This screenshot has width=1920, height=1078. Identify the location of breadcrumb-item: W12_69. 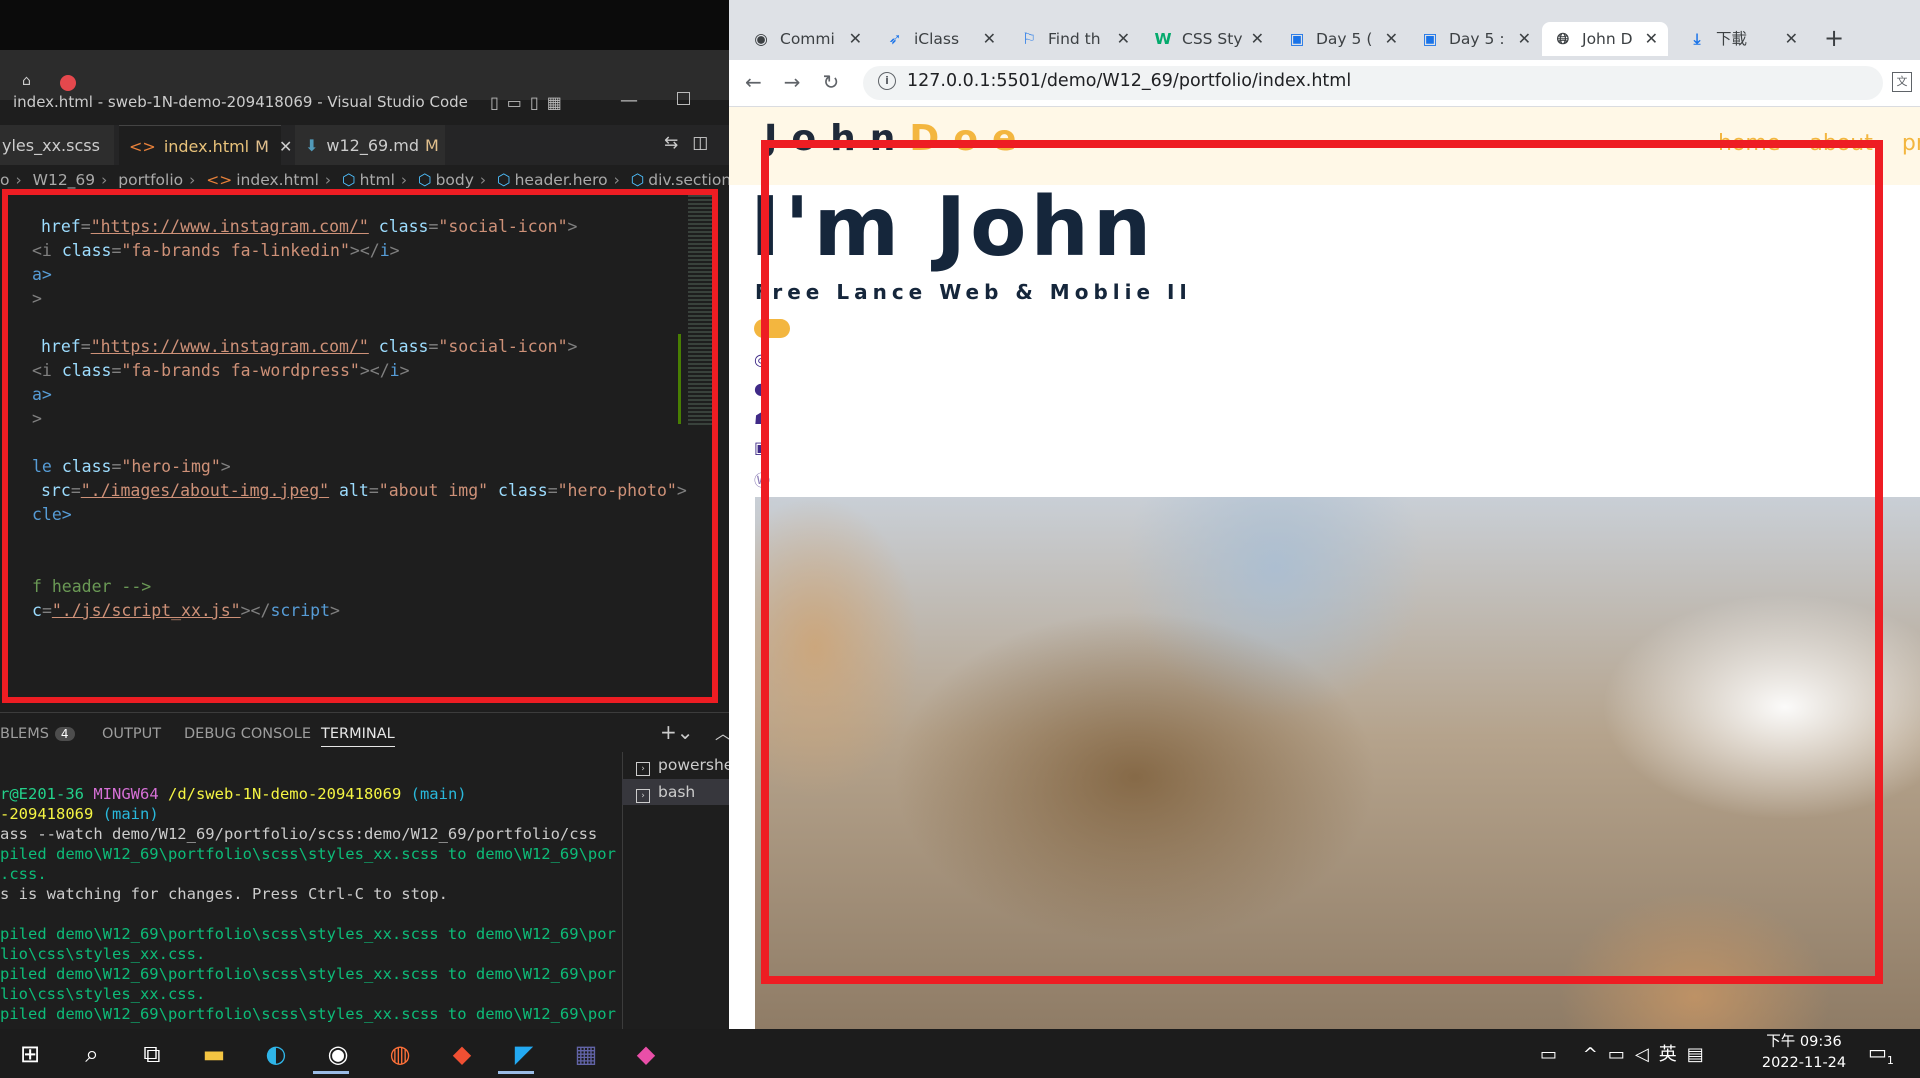
(64, 180).